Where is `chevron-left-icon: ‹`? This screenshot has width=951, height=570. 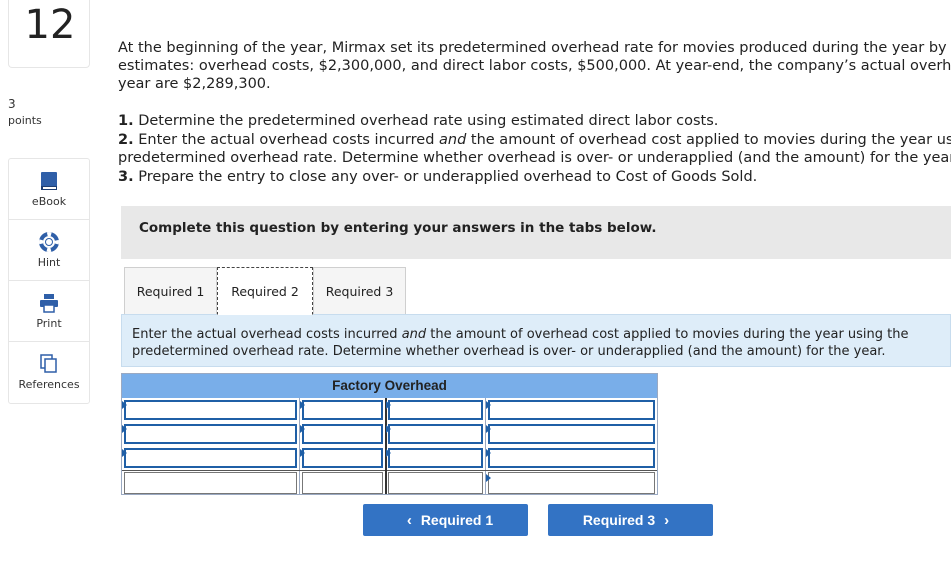
chevron-left-icon: ‹ is located at coordinates (409, 520).